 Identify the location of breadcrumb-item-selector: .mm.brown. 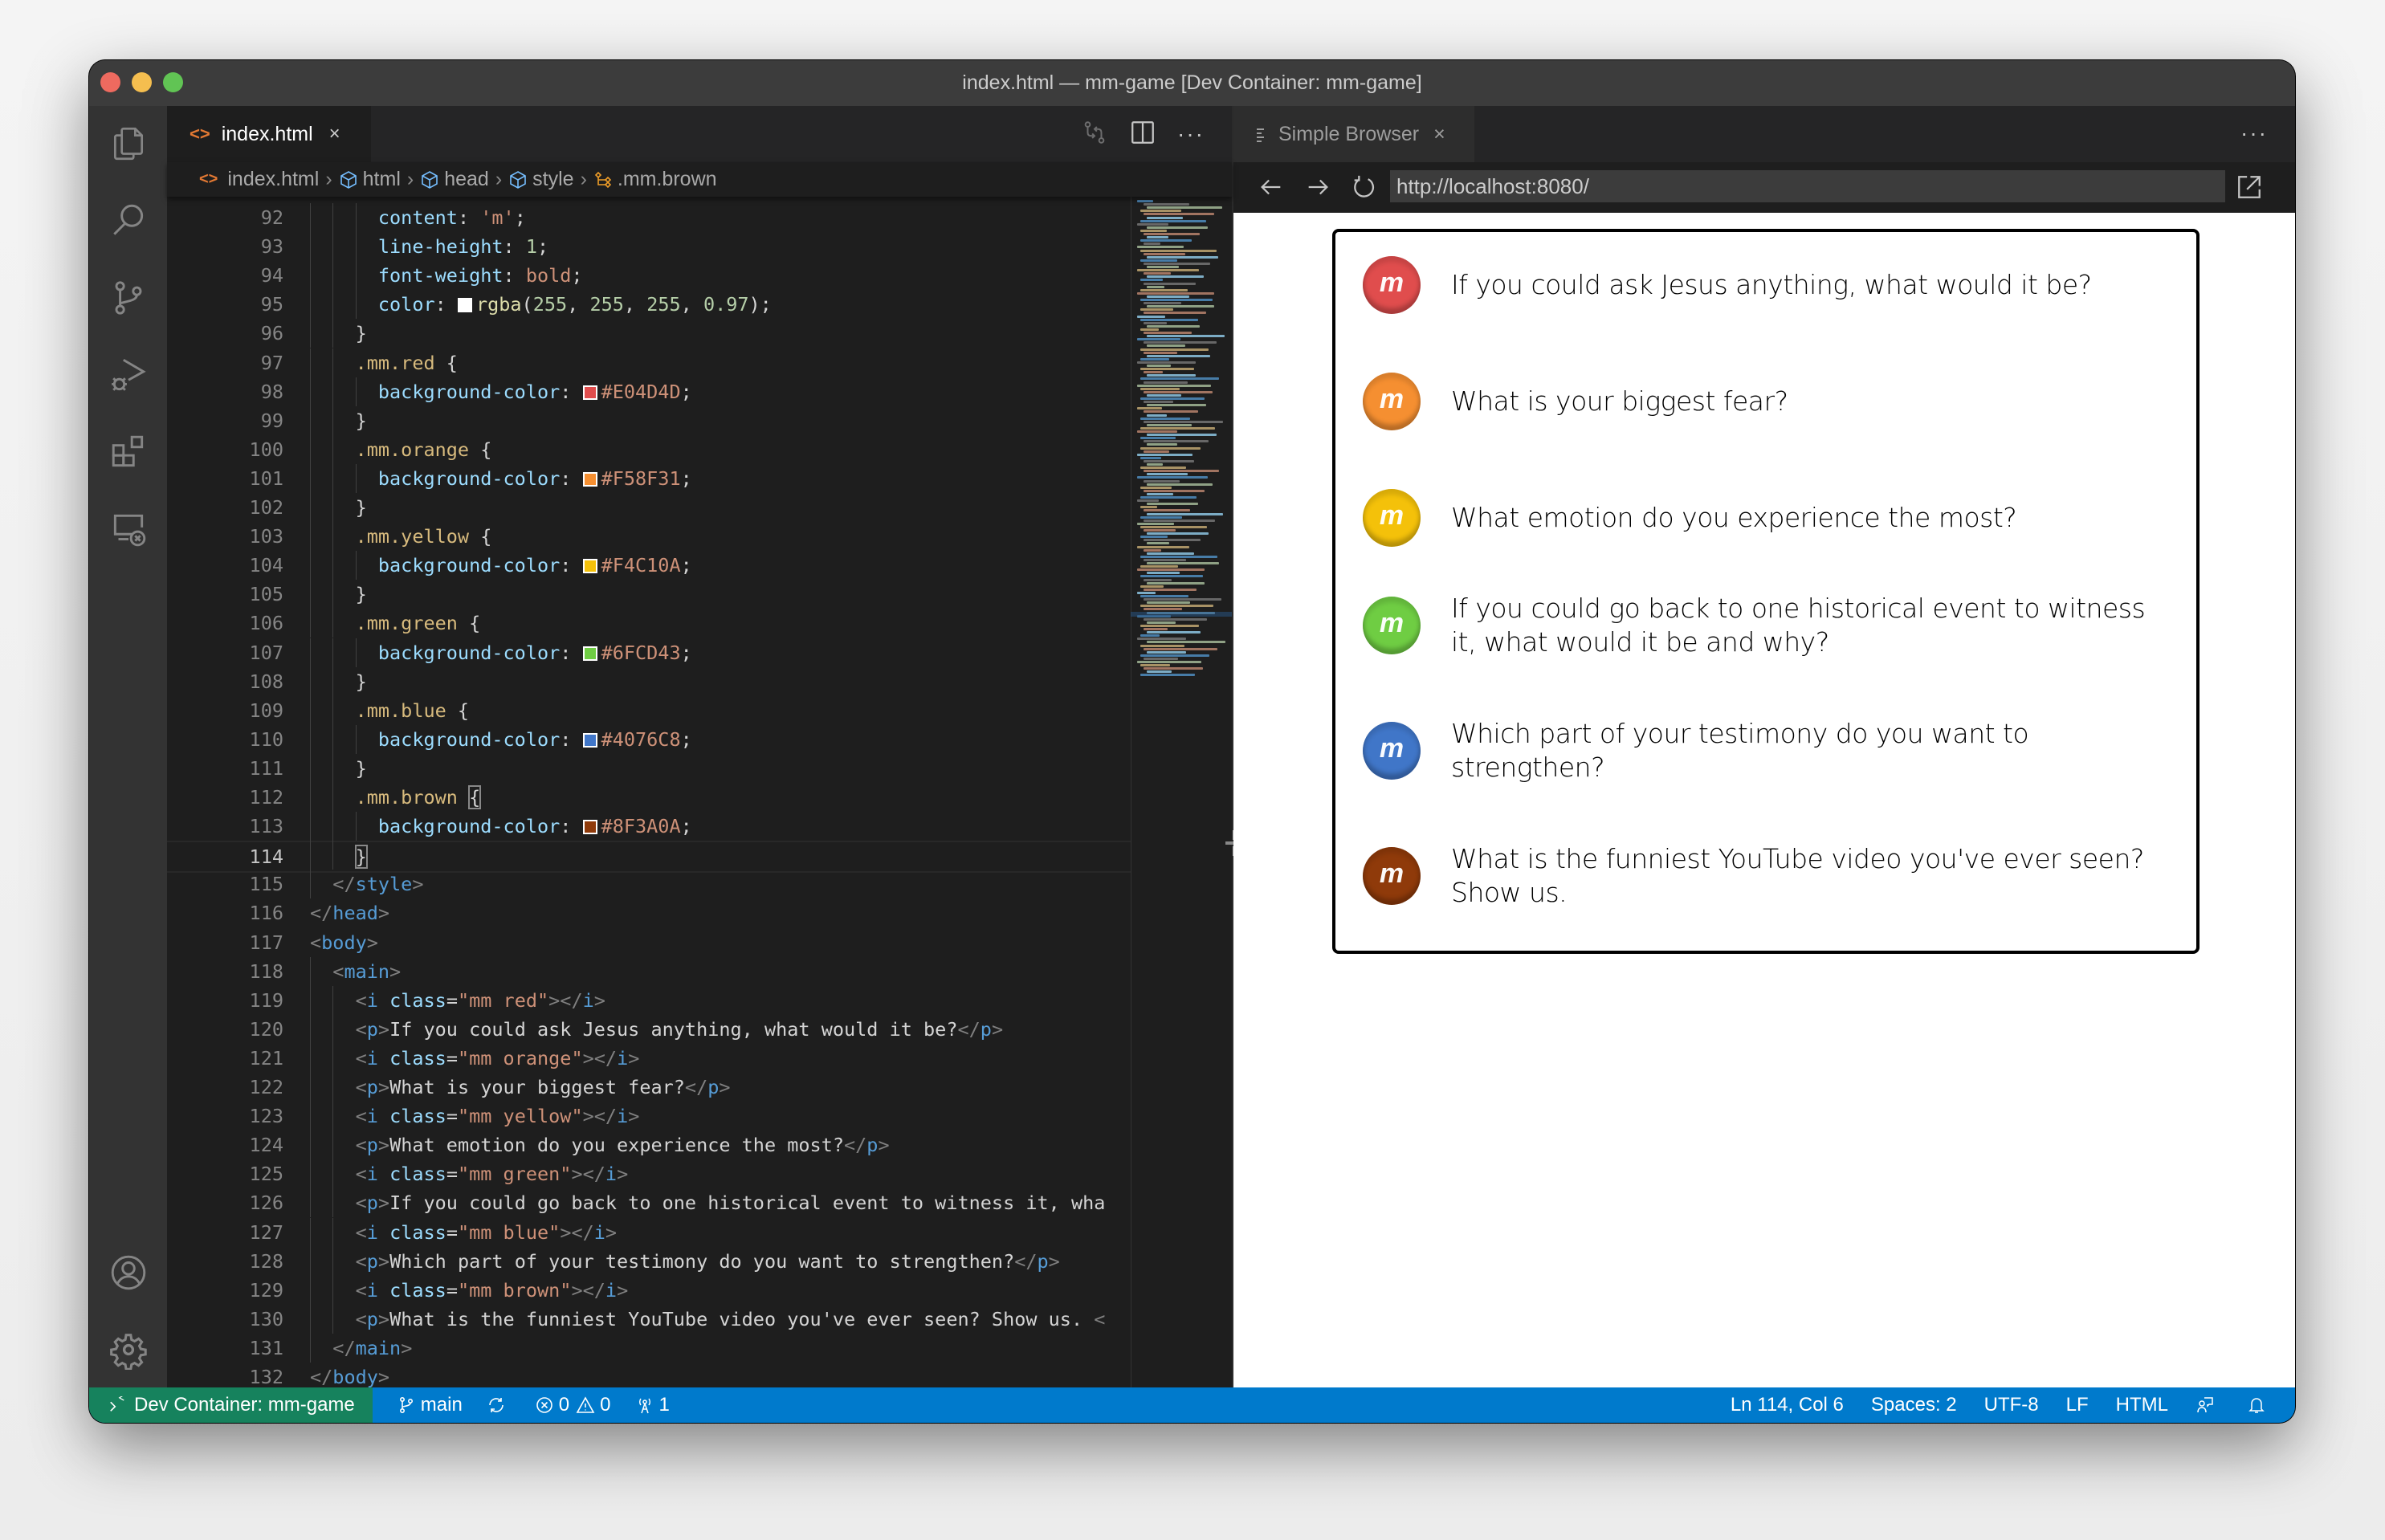
(667, 179).